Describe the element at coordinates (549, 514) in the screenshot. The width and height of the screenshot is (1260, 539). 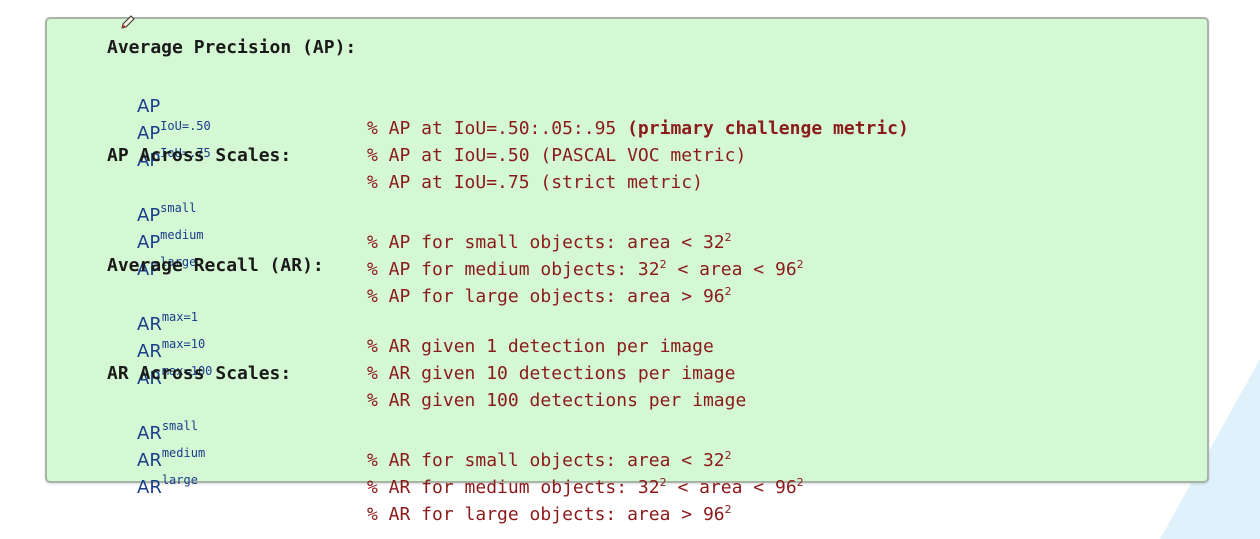
I see `metric-comment: % AR for large objects: area > 962` at that location.